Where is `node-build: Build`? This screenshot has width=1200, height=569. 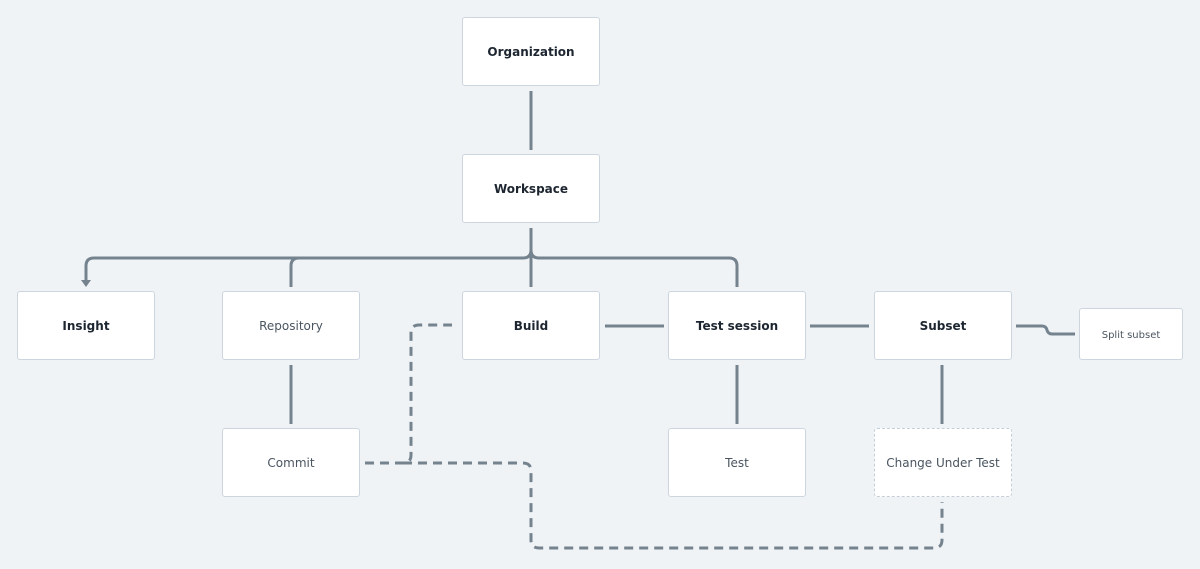
node-build: Build is located at coordinates (531, 325).